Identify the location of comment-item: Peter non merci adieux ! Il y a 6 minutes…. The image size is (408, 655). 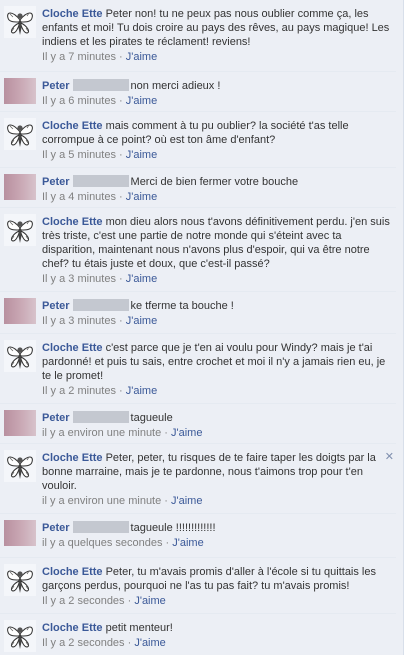
(198, 92).